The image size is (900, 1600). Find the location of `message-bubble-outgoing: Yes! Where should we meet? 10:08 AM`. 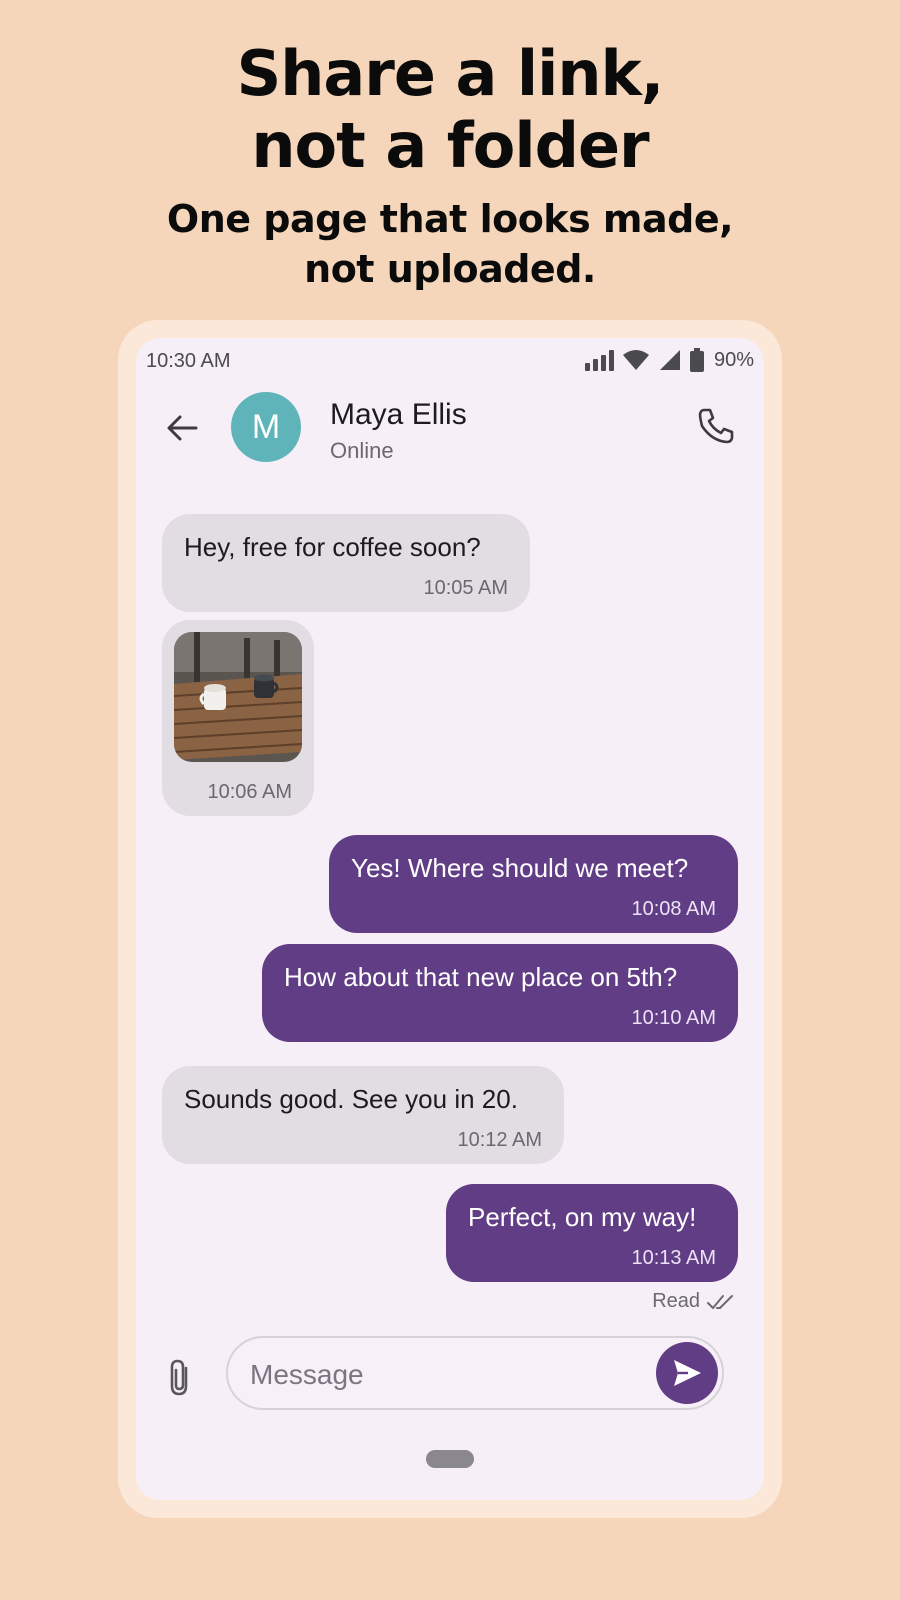

message-bubble-outgoing: Yes! Where should we meet? 10:08 AM is located at coordinates (533, 884).